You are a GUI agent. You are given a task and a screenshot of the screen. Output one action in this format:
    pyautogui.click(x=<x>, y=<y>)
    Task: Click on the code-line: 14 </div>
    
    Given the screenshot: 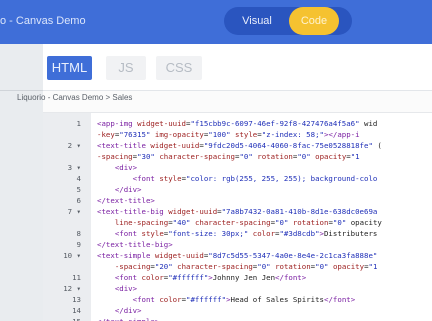 What is the action you would take?
    pyautogui.click(x=237, y=310)
    